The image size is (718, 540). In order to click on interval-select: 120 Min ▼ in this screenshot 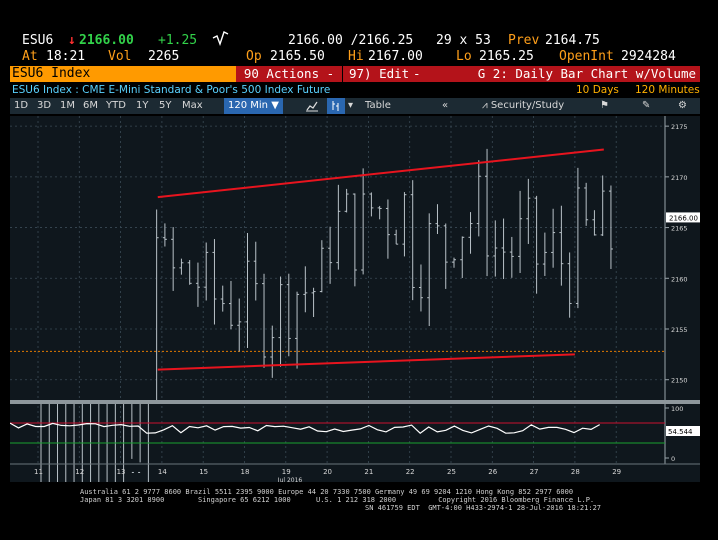, I will do `click(253, 106)`.